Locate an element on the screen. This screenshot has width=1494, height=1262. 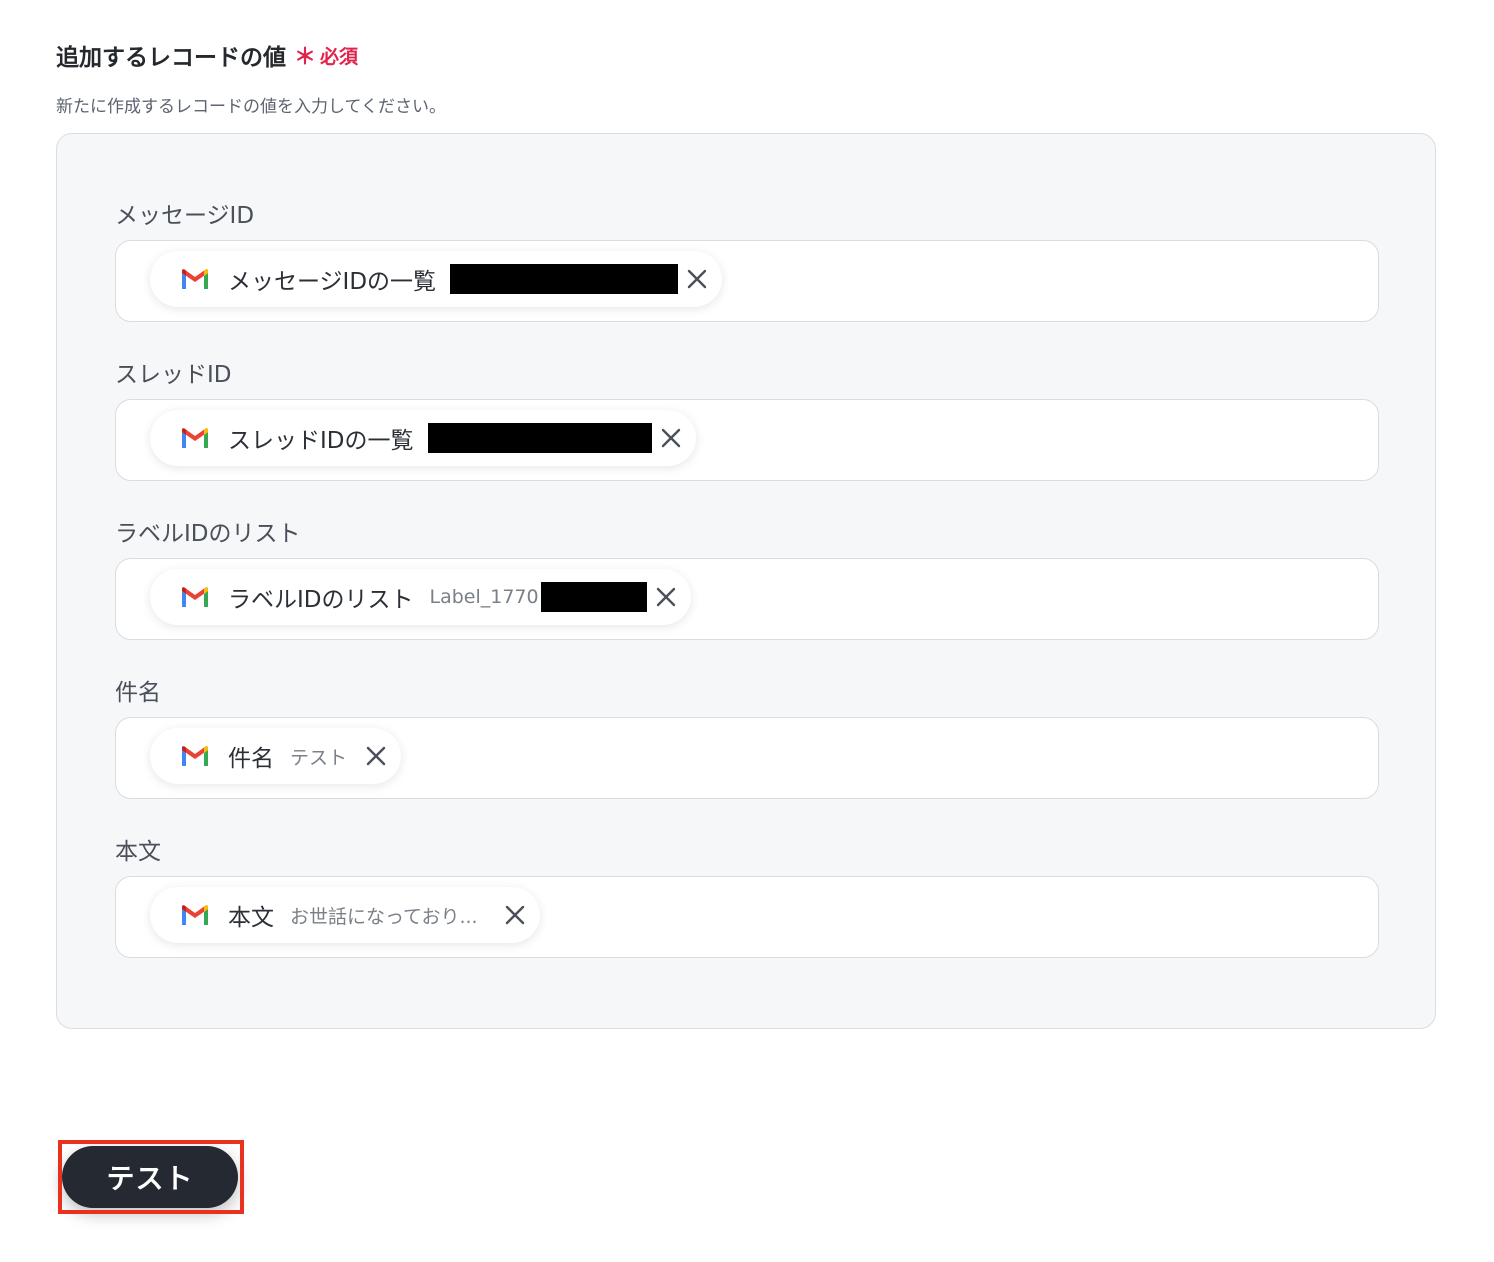
required-star: ＊ is located at coordinates (305, 57).